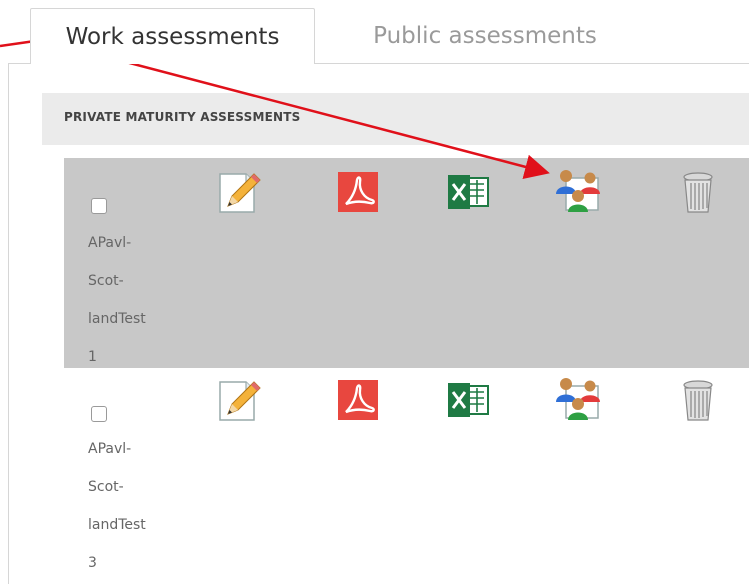 The image size is (749, 584). What do you see at coordinates (133, 506) in the screenshot?
I see `row-label: APavl- Scot- landTest 3` at bounding box center [133, 506].